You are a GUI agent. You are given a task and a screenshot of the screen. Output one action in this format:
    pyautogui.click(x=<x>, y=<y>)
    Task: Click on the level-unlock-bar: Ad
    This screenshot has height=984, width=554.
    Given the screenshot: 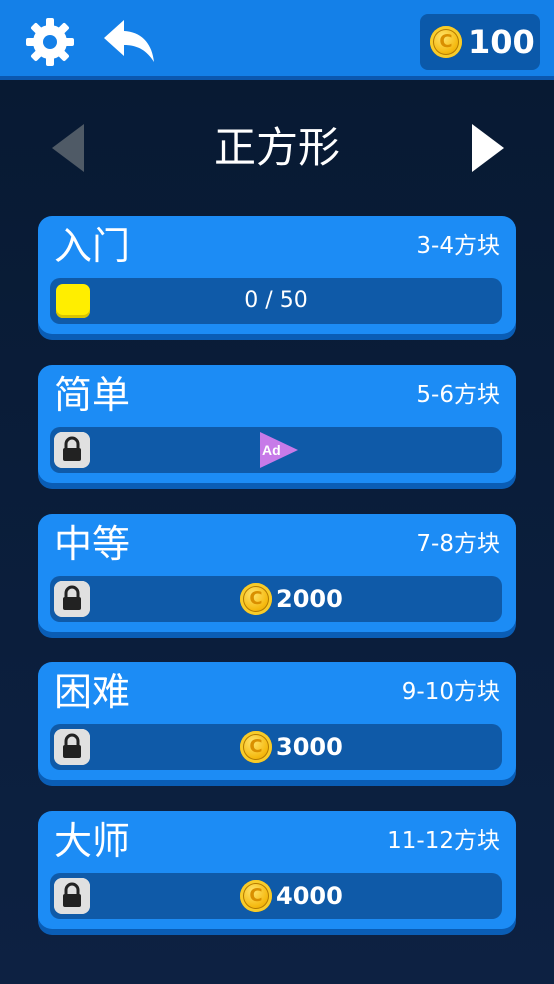 What is the action you would take?
    pyautogui.click(x=276, y=450)
    